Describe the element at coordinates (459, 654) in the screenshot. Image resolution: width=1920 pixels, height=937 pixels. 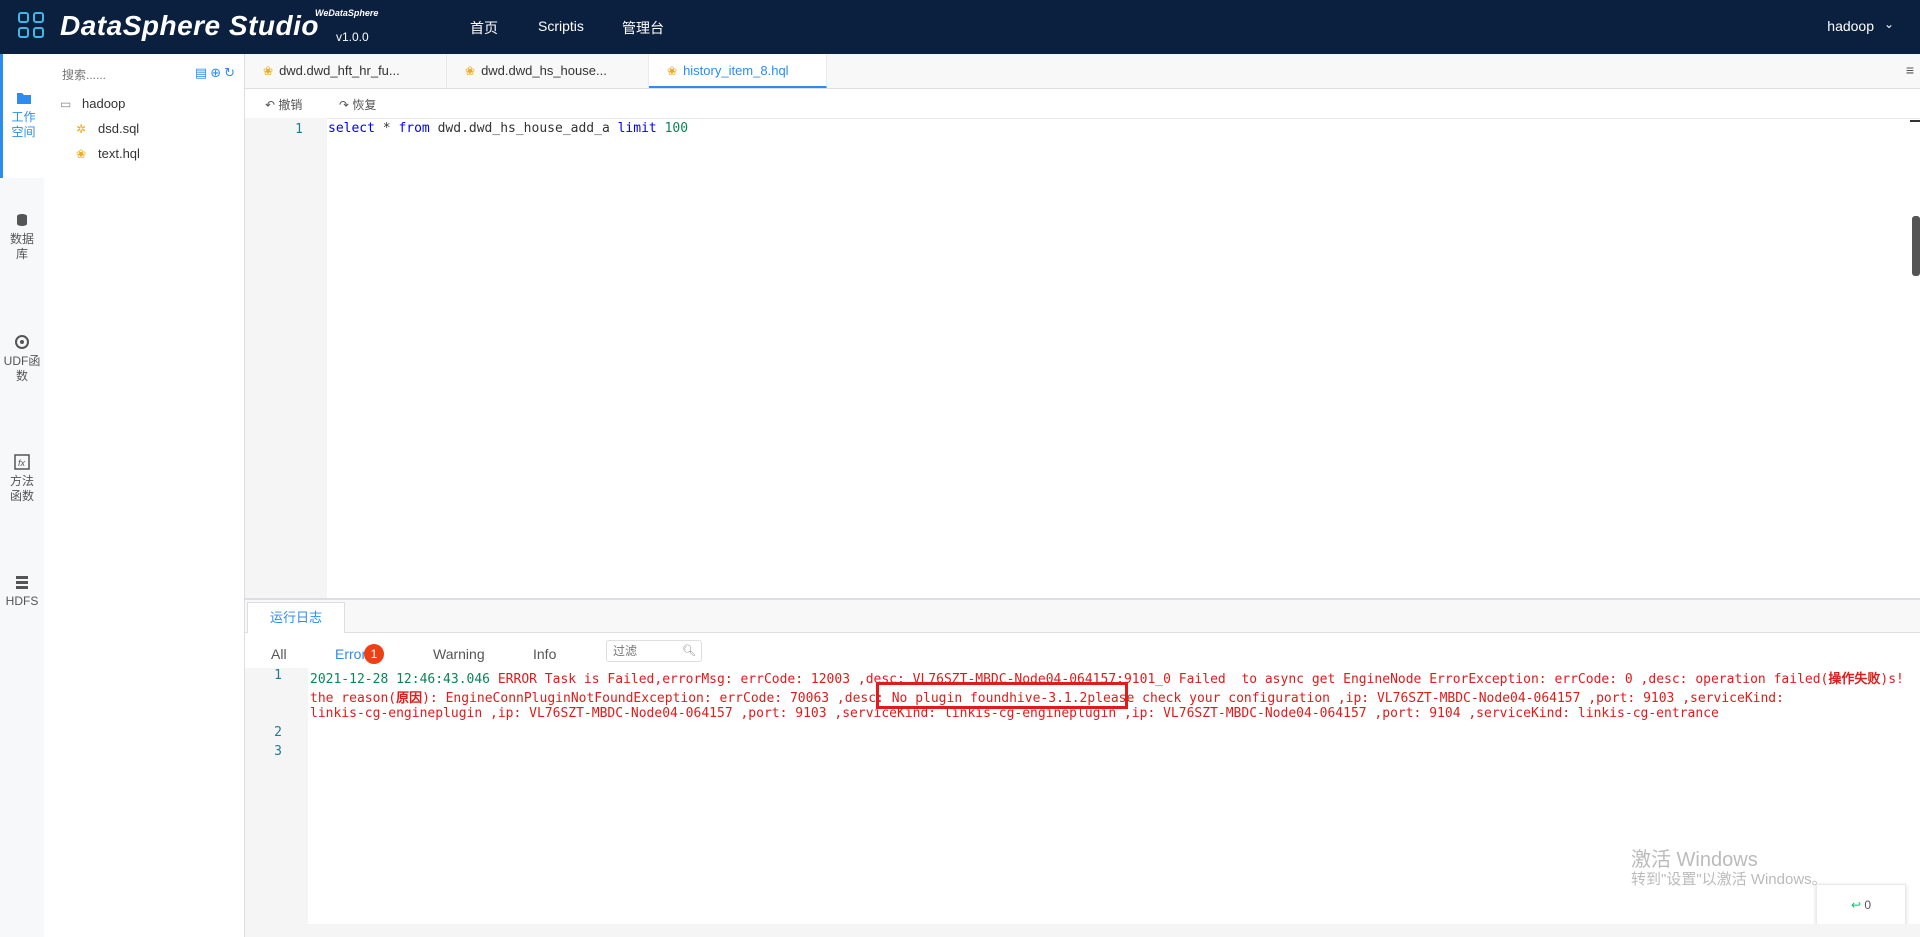
I see `filter-warning: Warning` at that location.